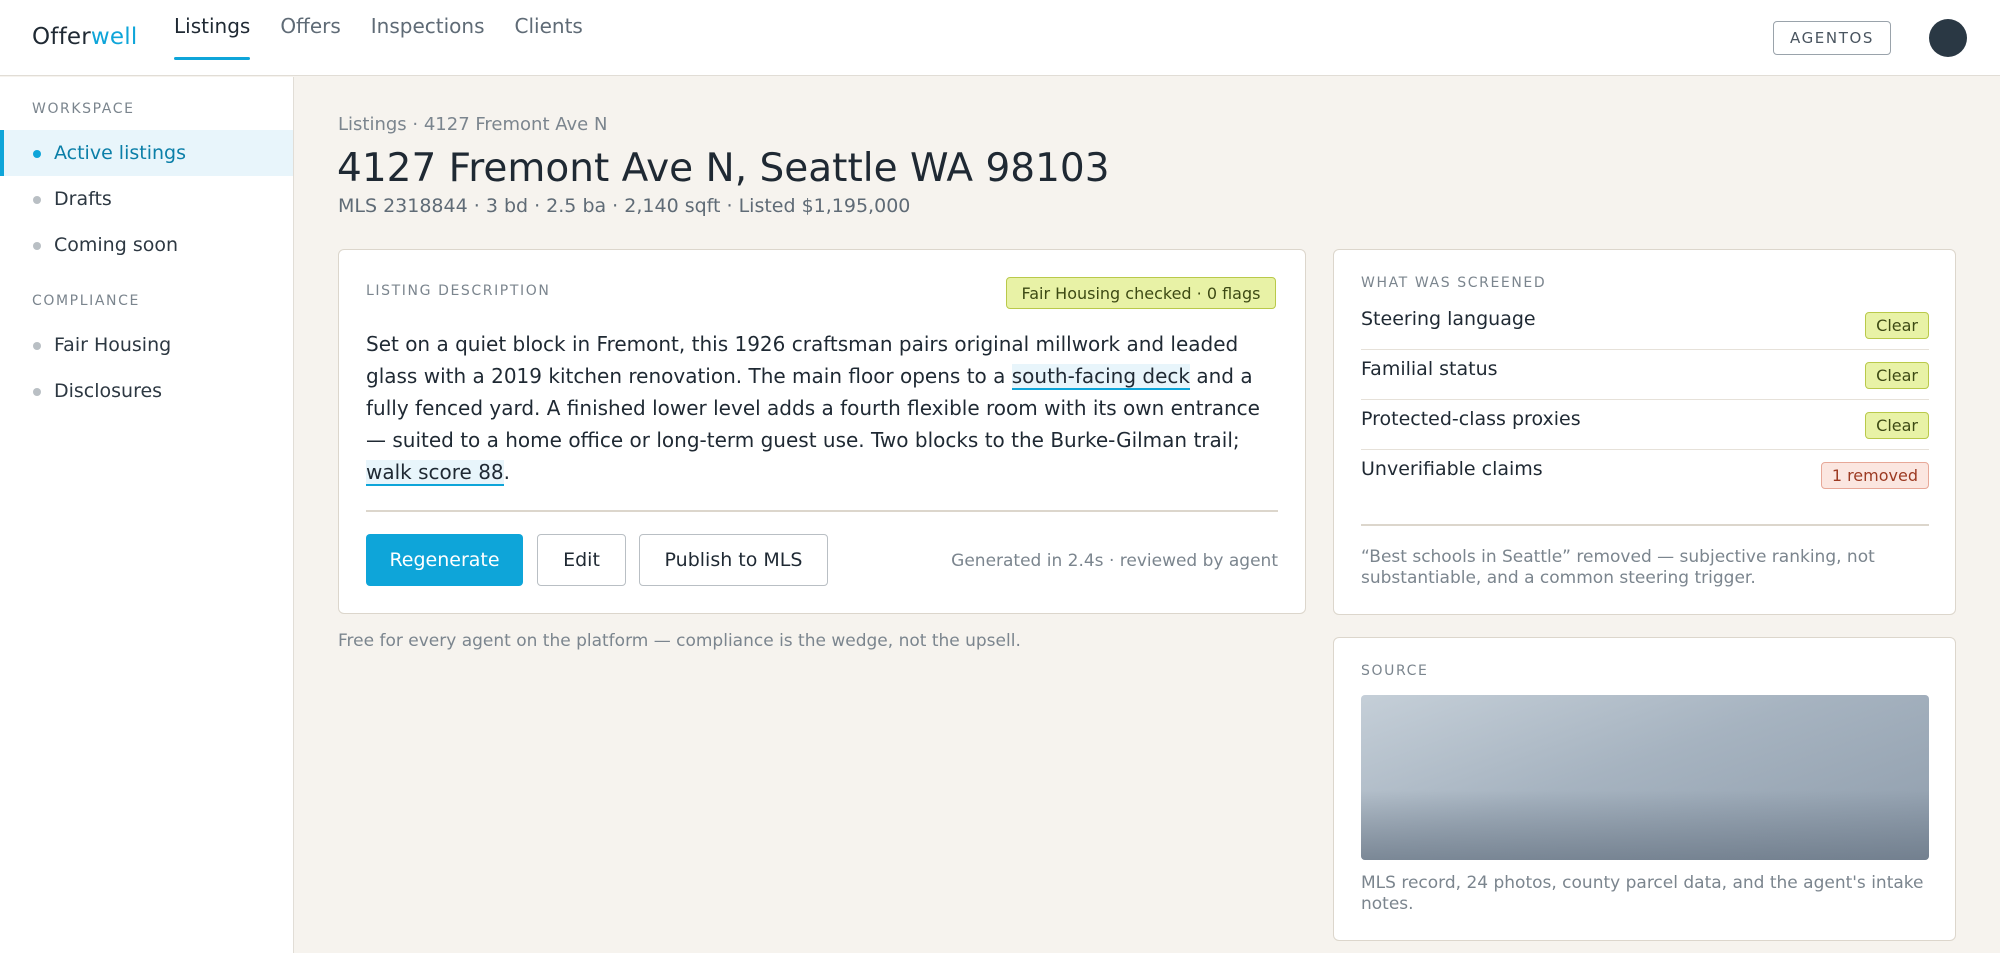  Describe the element at coordinates (1874, 475) in the screenshot. I see `status-badge: 1 removed` at that location.